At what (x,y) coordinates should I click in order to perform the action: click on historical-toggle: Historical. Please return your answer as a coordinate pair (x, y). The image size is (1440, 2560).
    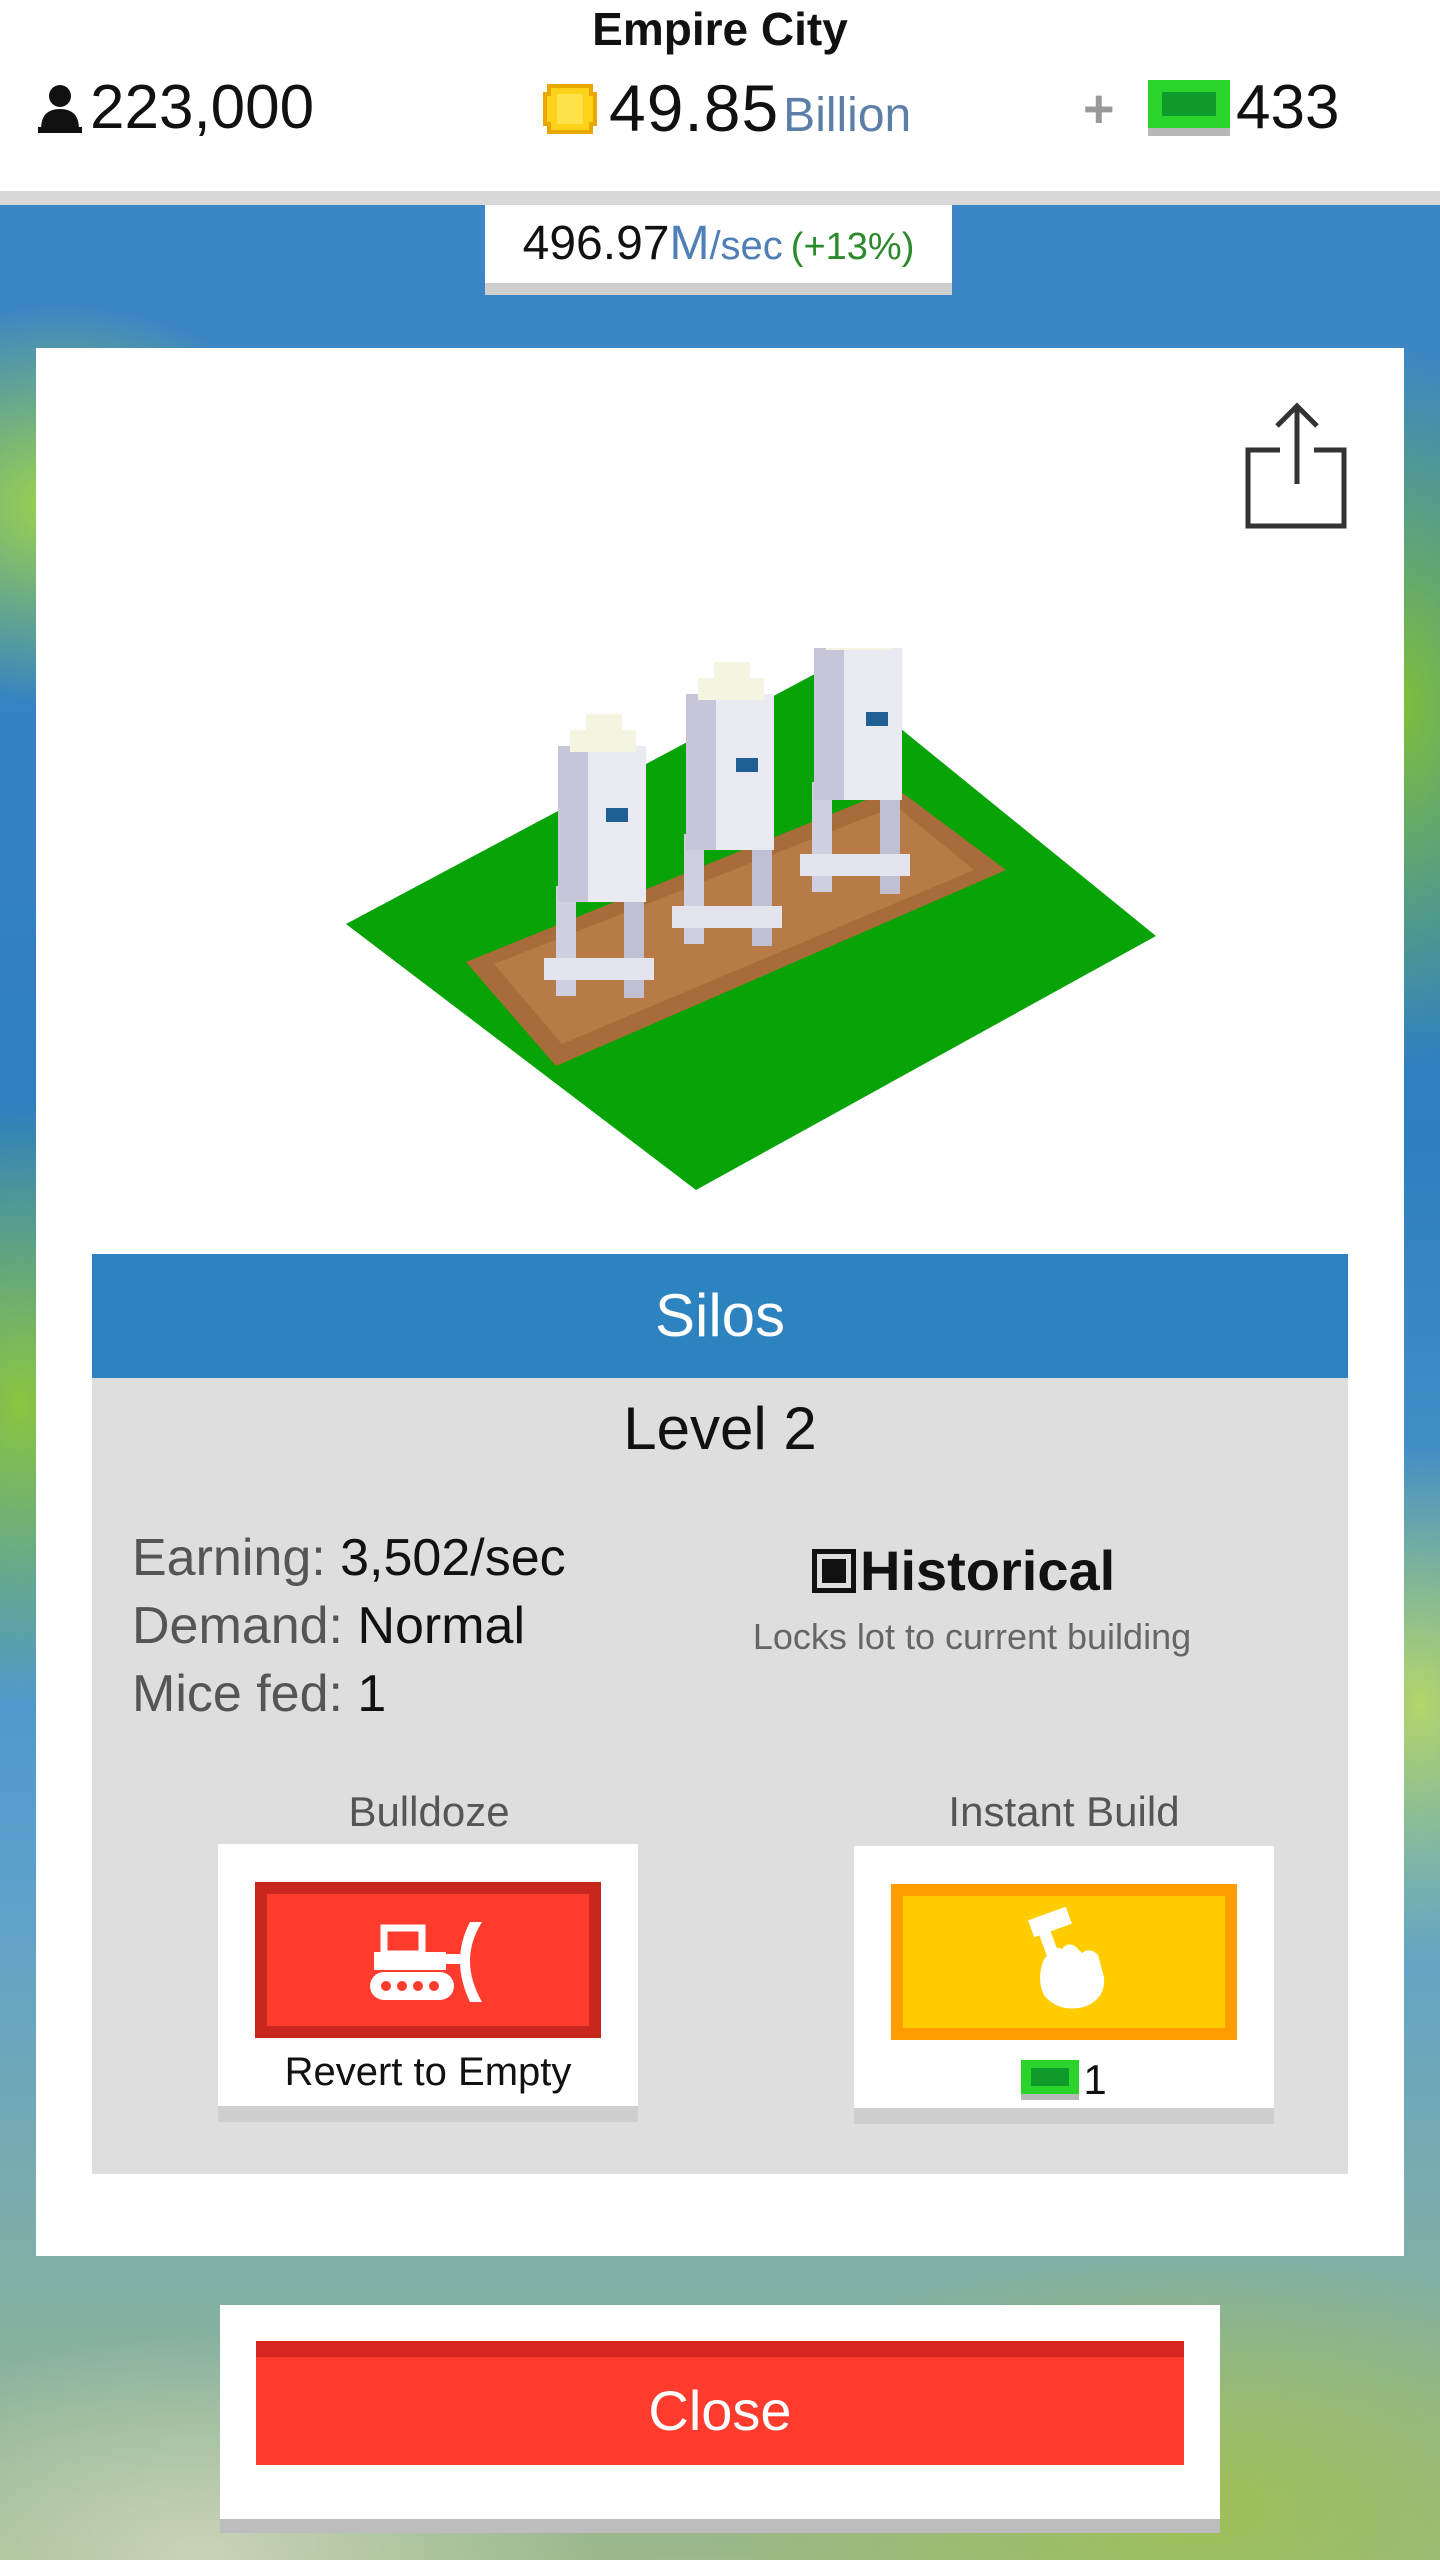
    Looking at the image, I should click on (963, 1570).